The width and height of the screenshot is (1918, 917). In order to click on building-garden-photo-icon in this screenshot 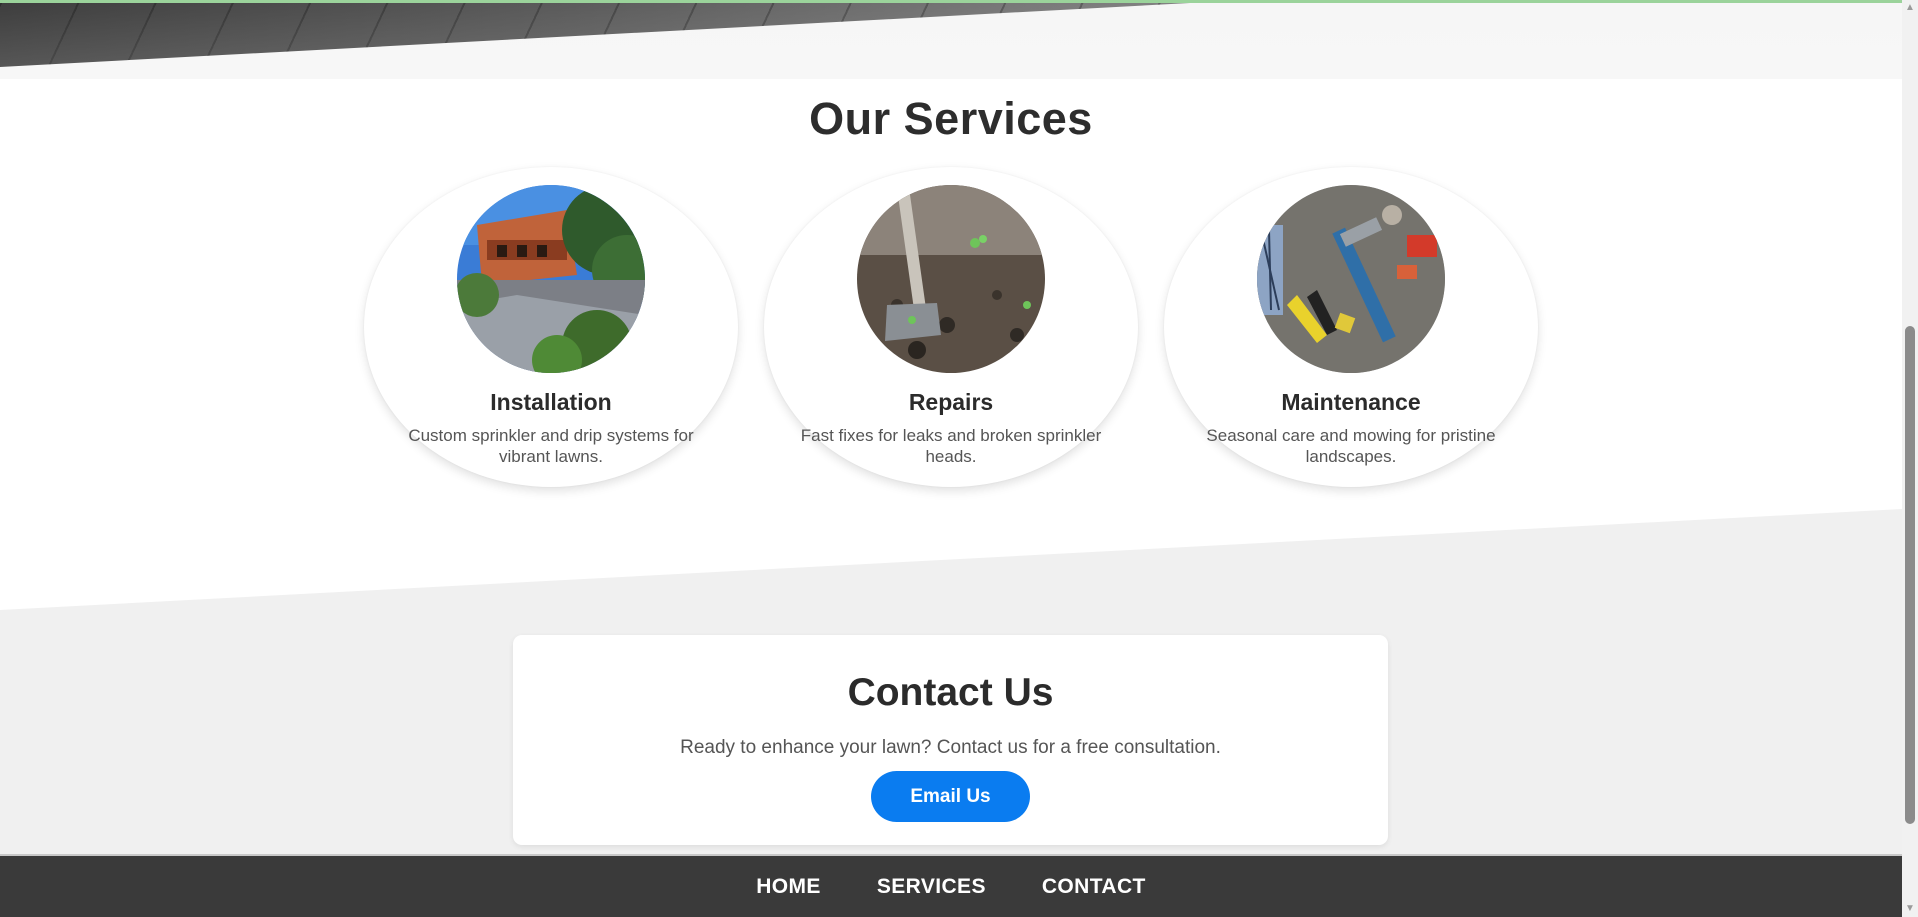, I will do `click(551, 279)`.